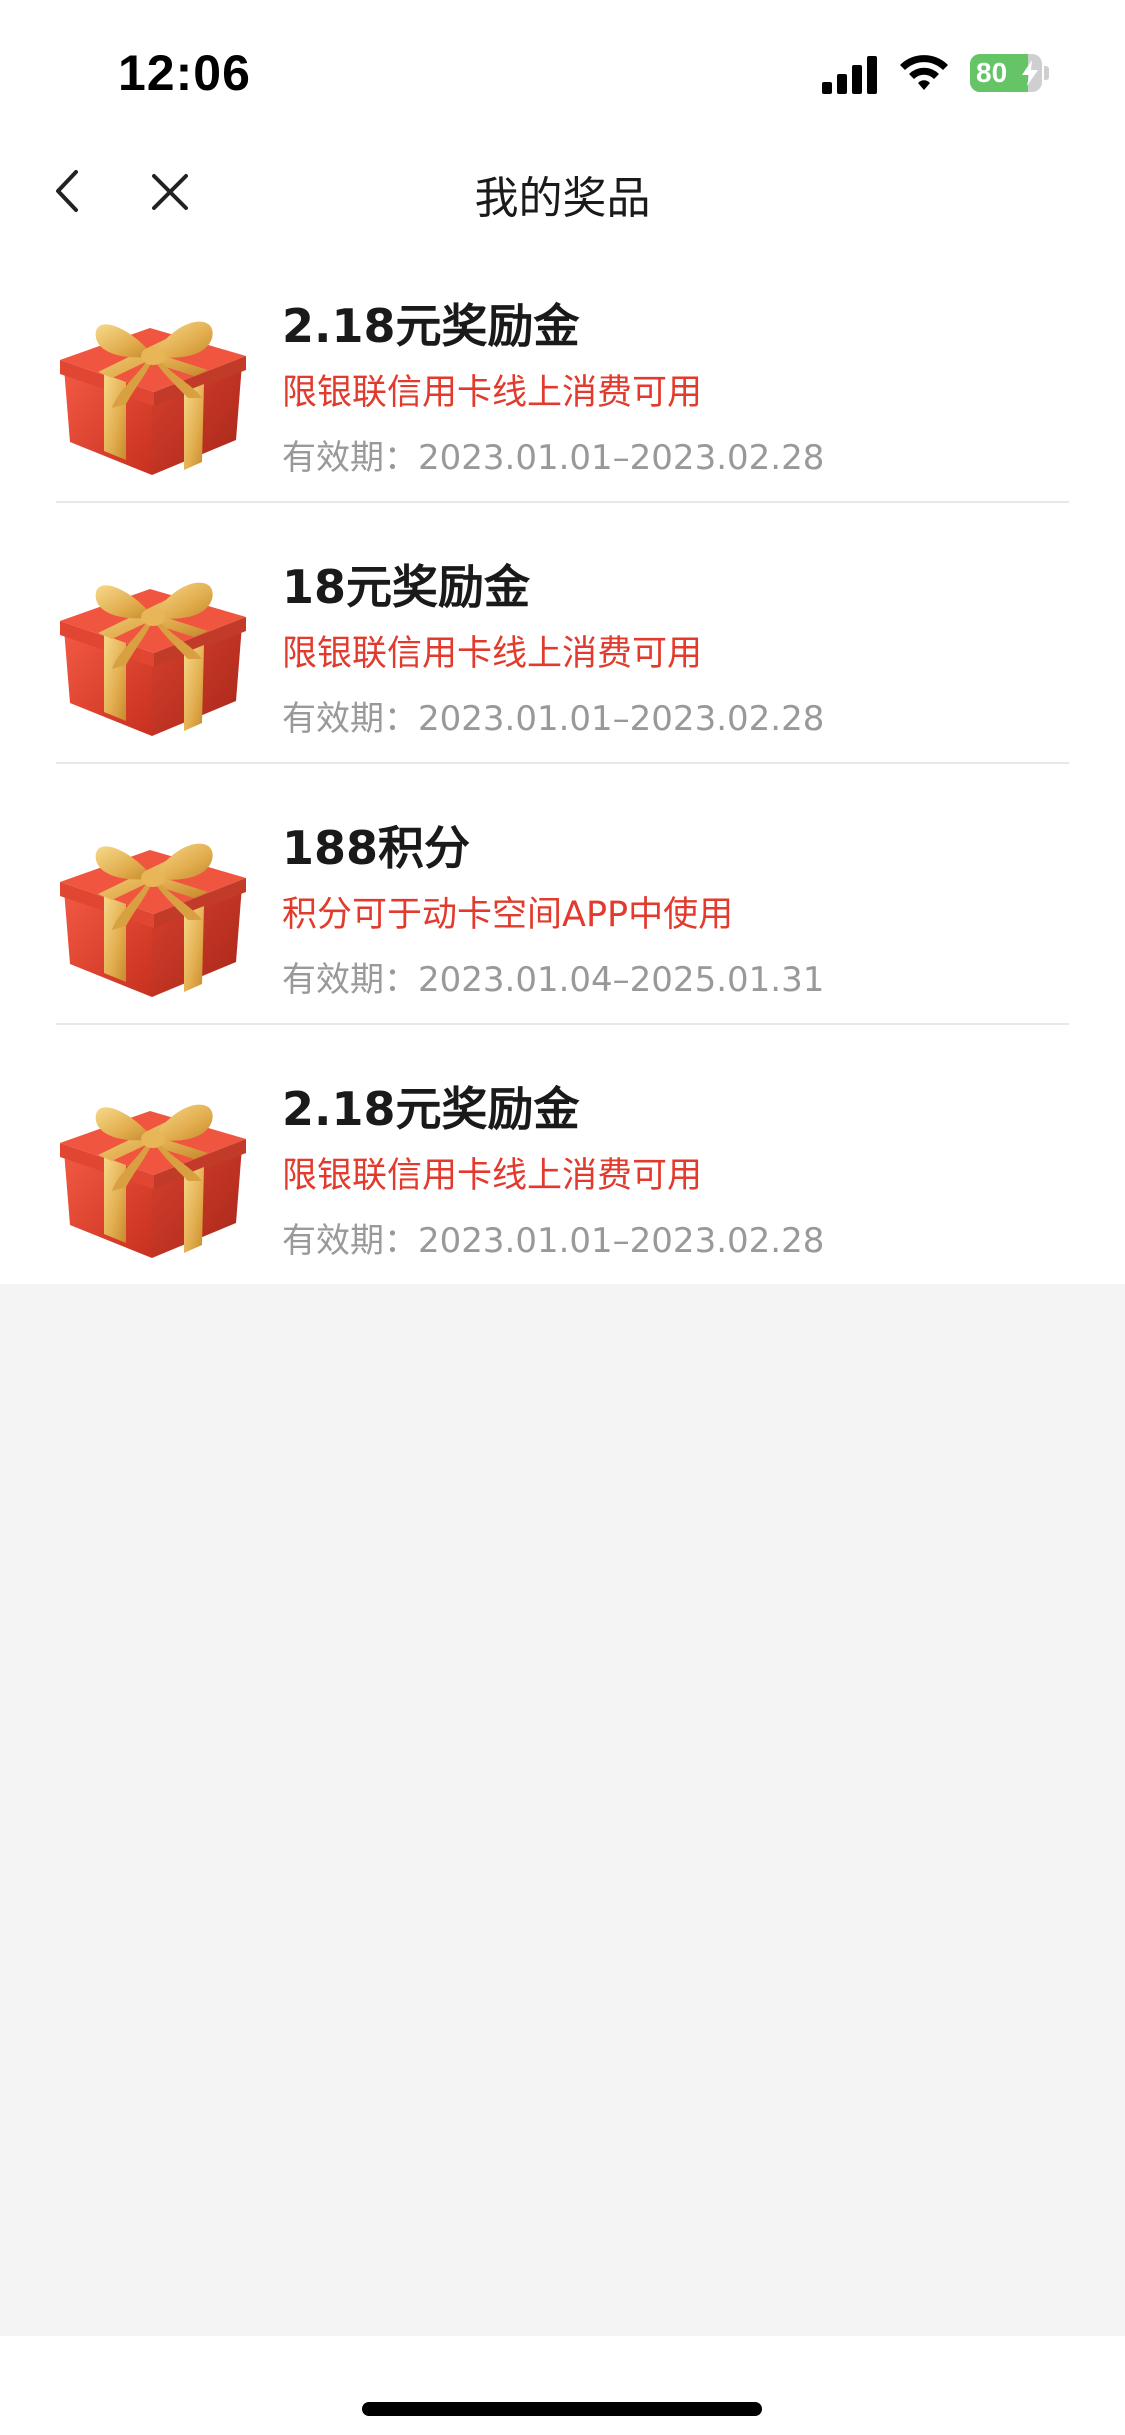  What do you see at coordinates (562, 198) in the screenshot?
I see `page-title: 我的奖品` at bounding box center [562, 198].